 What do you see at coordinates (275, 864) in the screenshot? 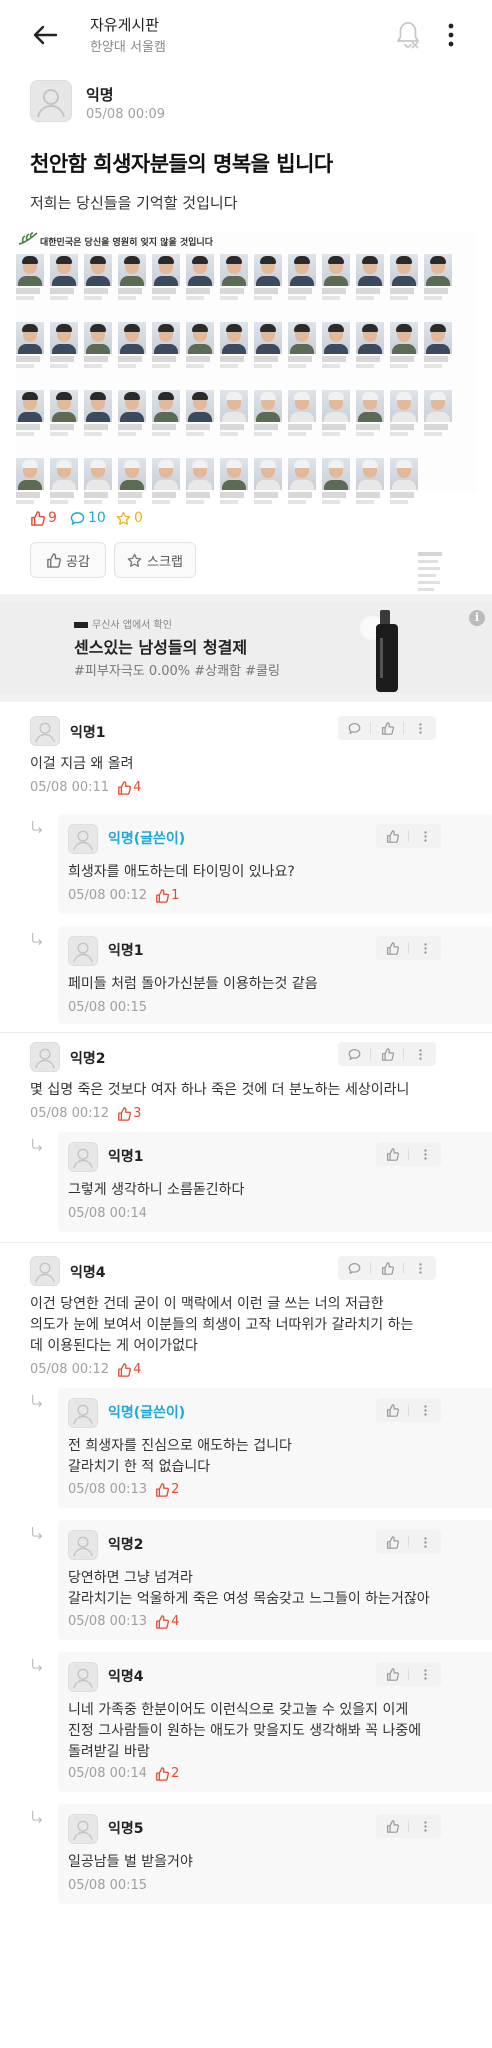
I see `reply-box: 익명(글쓴이) 희생자를 애도하는데 타이밍이 있나요? 05/08 00:12 1` at bounding box center [275, 864].